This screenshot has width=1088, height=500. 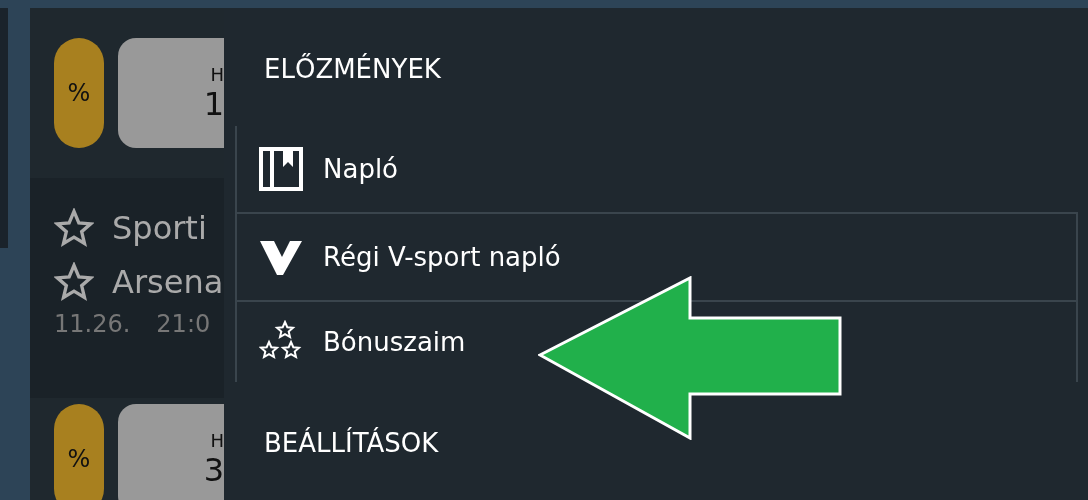 I want to click on team-name: Arsena, so click(x=168, y=282).